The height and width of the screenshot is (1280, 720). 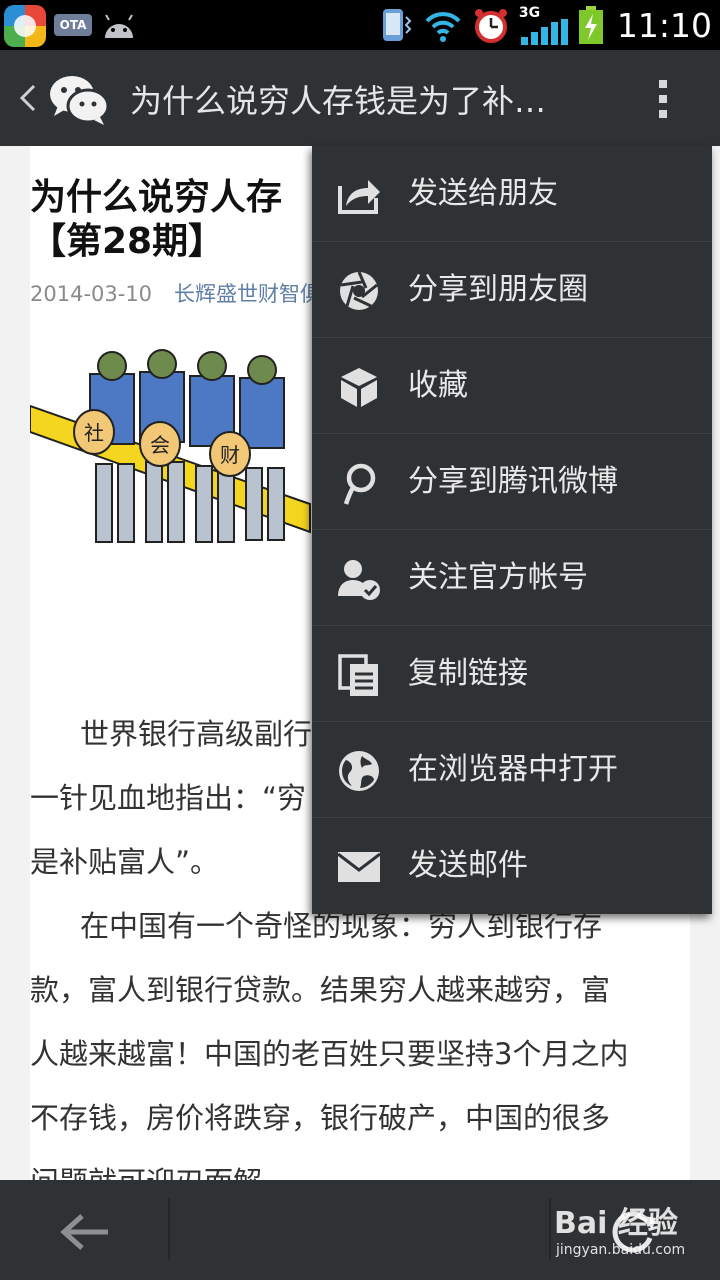 I want to click on menu-item-send-to-friend: 发送给朋友, so click(x=512, y=194).